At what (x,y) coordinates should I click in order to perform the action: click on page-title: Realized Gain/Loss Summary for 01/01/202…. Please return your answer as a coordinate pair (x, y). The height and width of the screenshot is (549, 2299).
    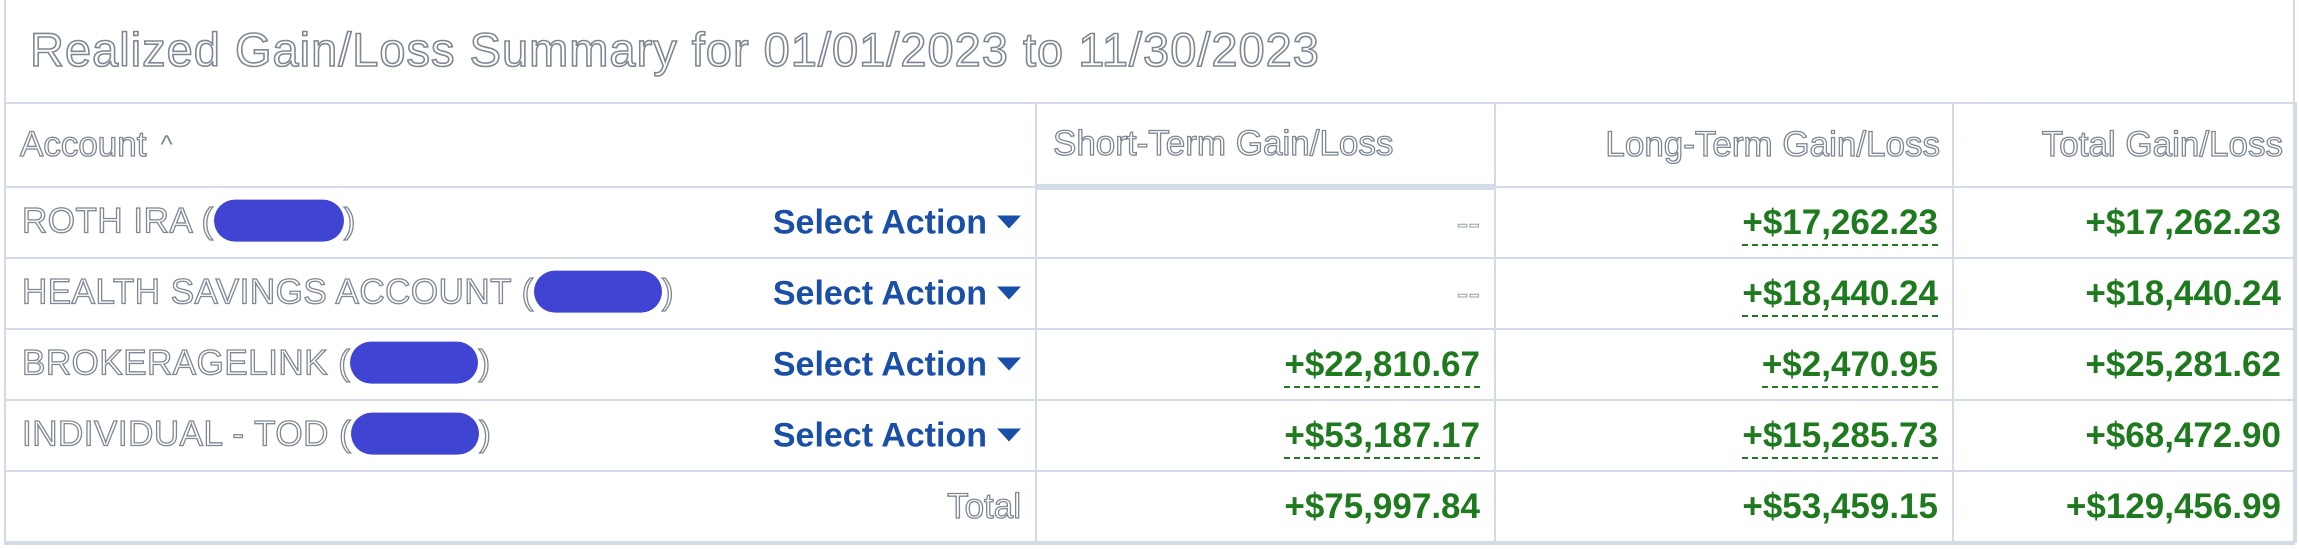
    Looking at the image, I should click on (674, 49).